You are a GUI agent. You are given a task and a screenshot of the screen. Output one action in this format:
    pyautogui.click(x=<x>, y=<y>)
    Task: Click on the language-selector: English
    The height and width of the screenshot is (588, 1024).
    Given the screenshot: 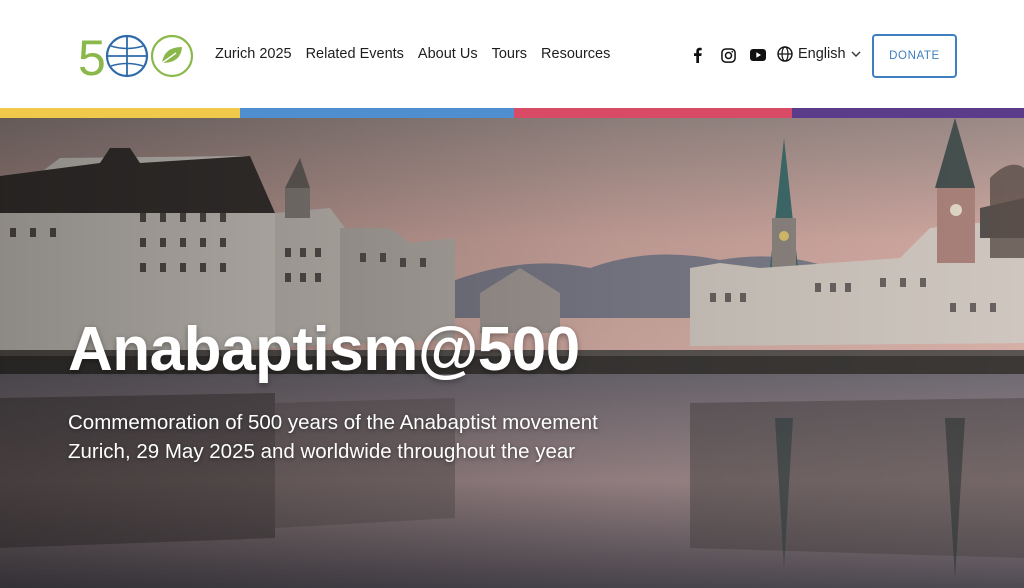 What is the action you would take?
    pyautogui.click(x=819, y=54)
    